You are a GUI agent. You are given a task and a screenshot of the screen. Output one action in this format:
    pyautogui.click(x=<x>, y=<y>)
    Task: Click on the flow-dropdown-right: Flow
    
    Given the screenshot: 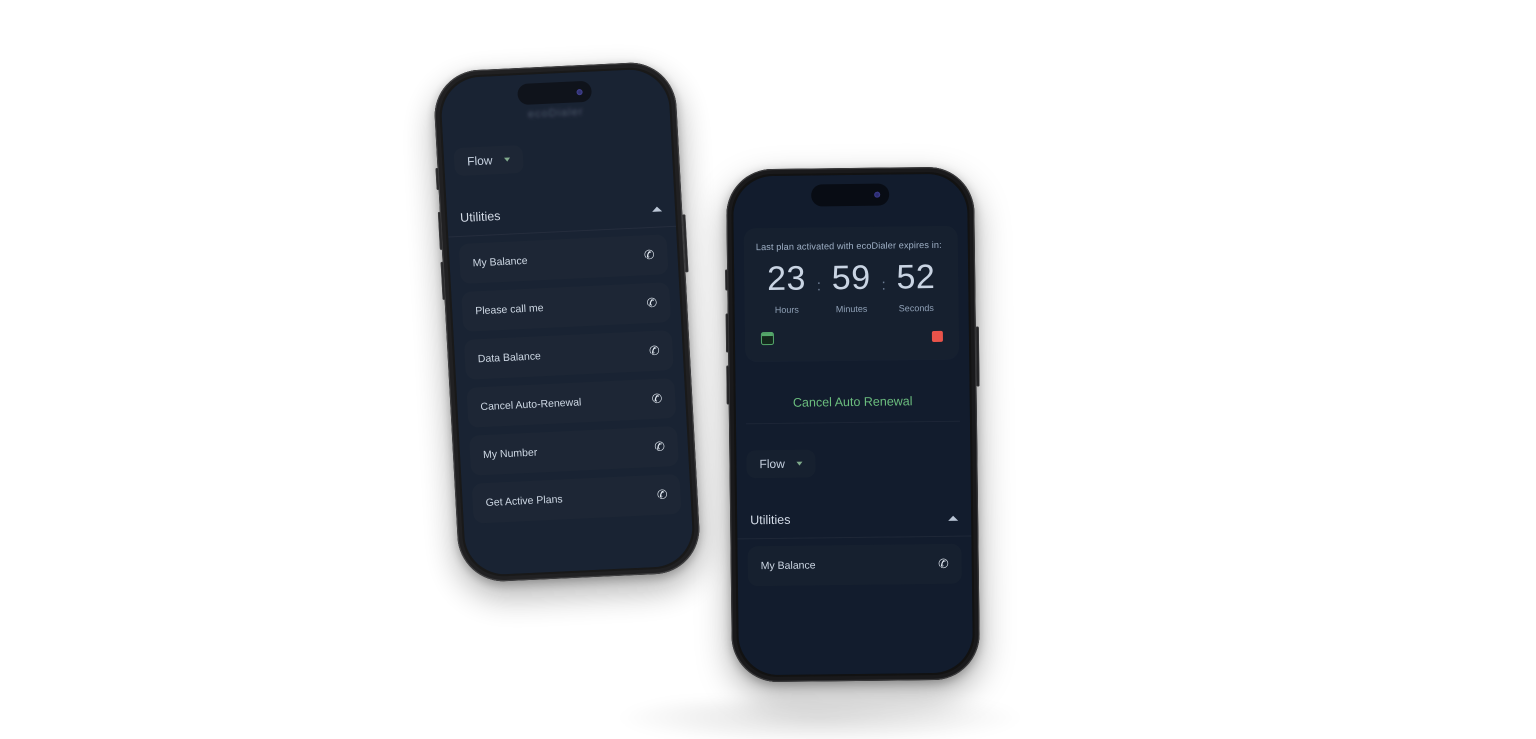 What is the action you would take?
    pyautogui.click(x=781, y=464)
    